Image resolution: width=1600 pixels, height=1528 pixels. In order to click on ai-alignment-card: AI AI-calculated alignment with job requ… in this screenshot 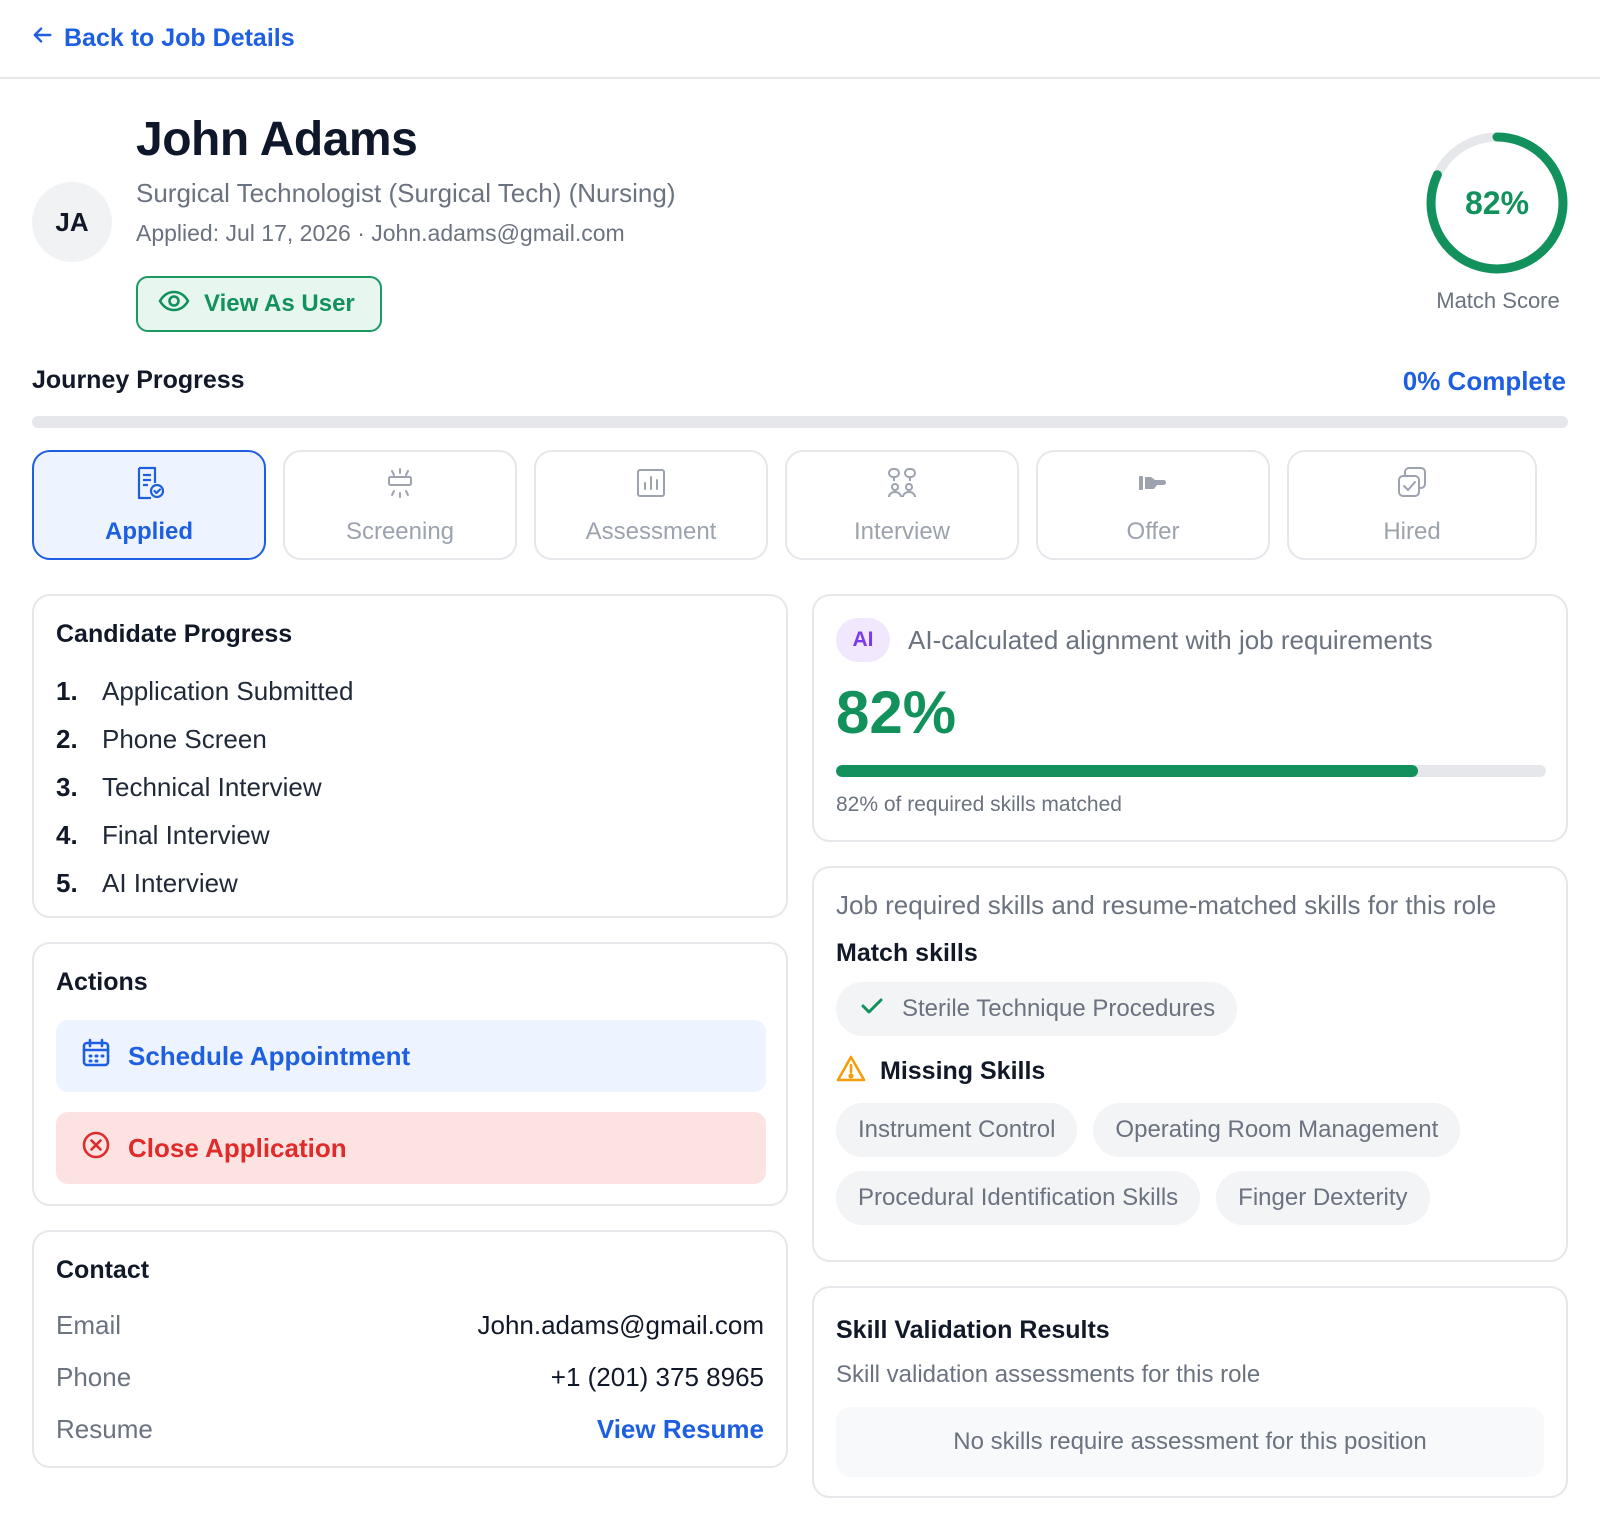, I will do `click(1190, 718)`.